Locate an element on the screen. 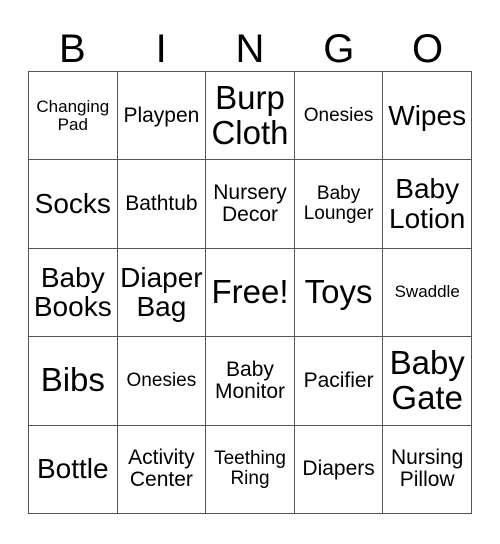  bingo-cell-label: Baby Books is located at coordinates (72, 292).